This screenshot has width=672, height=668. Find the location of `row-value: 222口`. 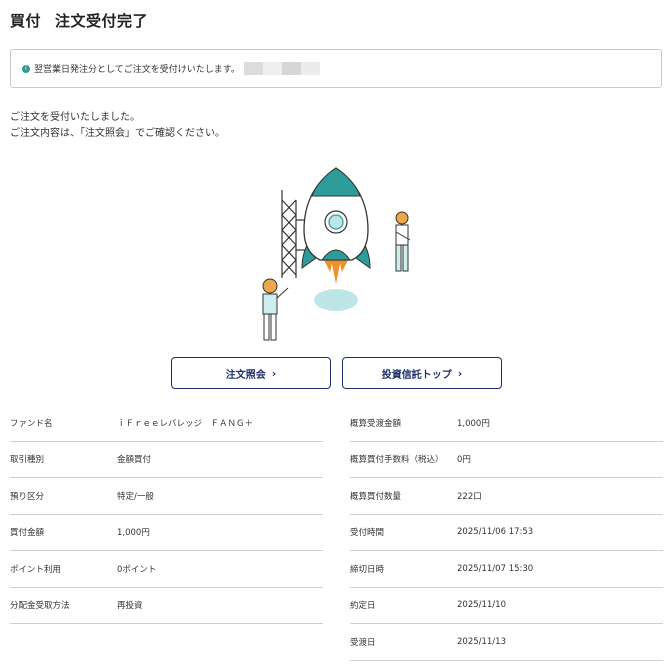

row-value: 222口 is located at coordinates (469, 496).